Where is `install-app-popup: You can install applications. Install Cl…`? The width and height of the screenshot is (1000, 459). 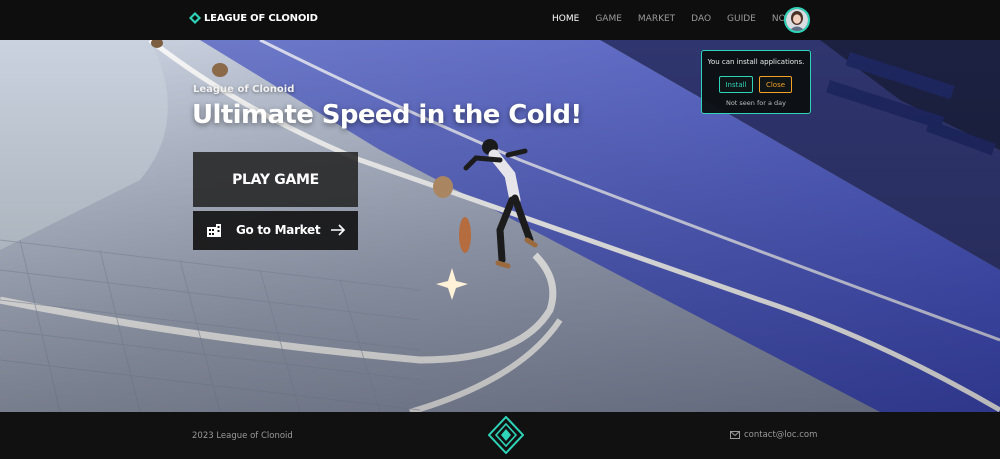
install-app-popup: You can install applications. Install Cl… is located at coordinates (756, 82).